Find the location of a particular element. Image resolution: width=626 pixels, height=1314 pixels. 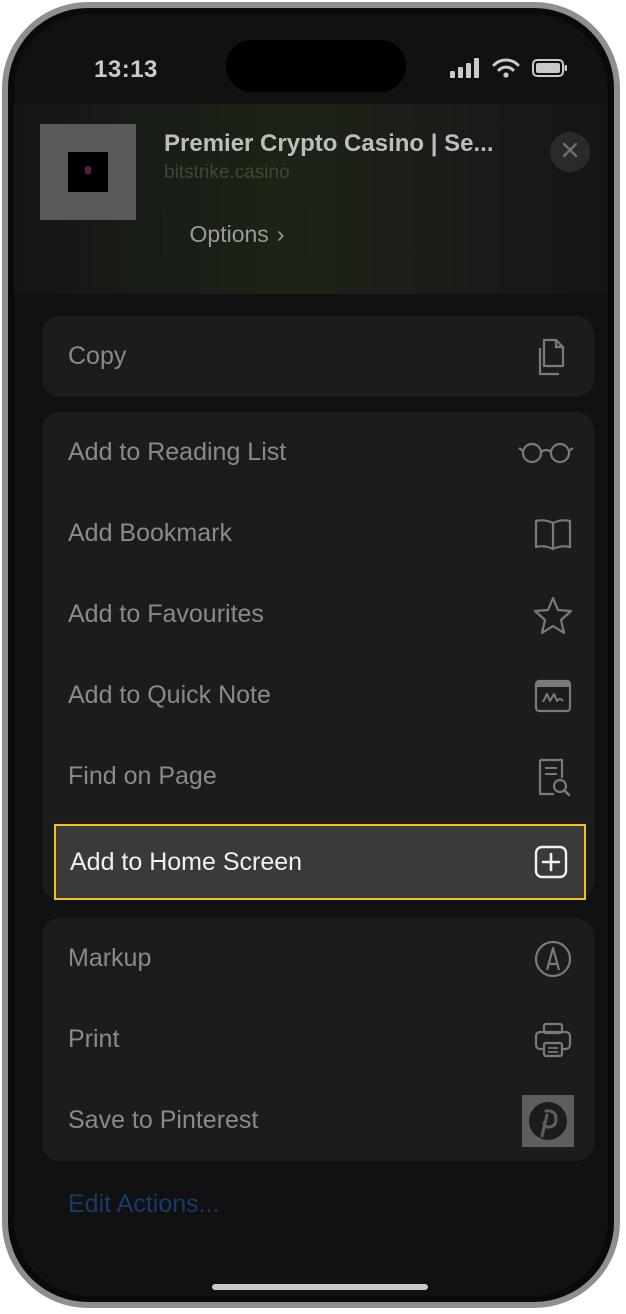

action-label: Copy is located at coordinates (97, 356).